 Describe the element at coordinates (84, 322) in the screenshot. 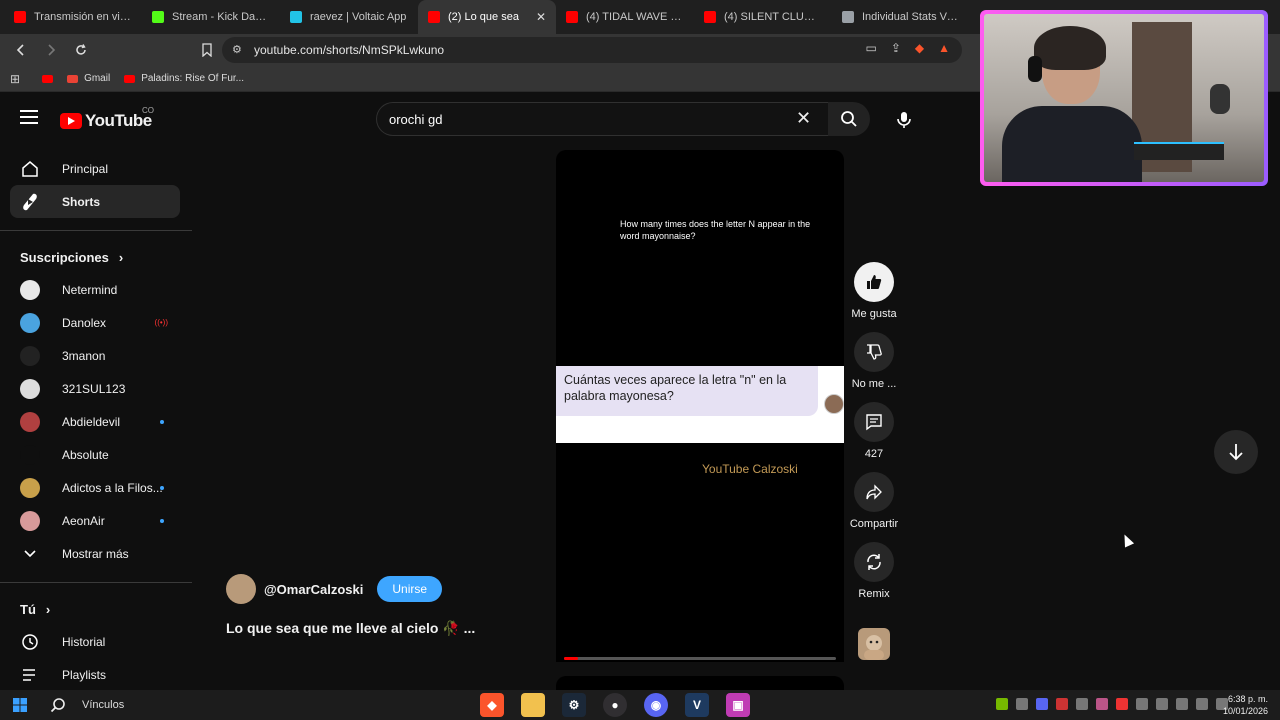

I see `subscription-label: Danolex` at that location.